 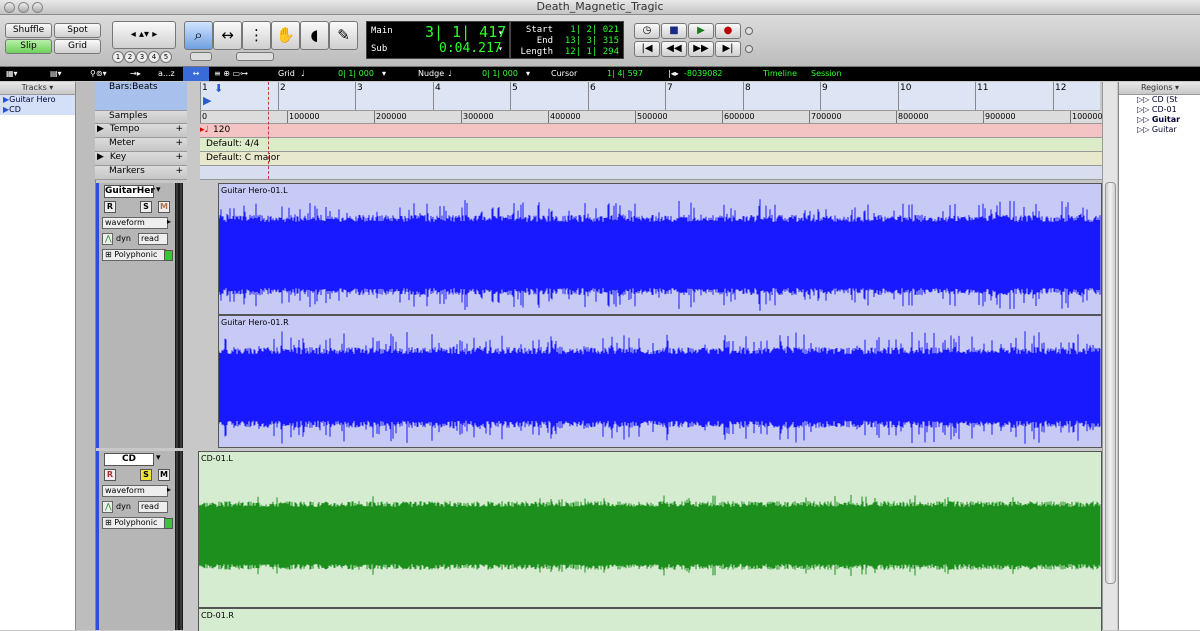 I want to click on go-to-end-icon: ▶|, so click(x=728, y=49).